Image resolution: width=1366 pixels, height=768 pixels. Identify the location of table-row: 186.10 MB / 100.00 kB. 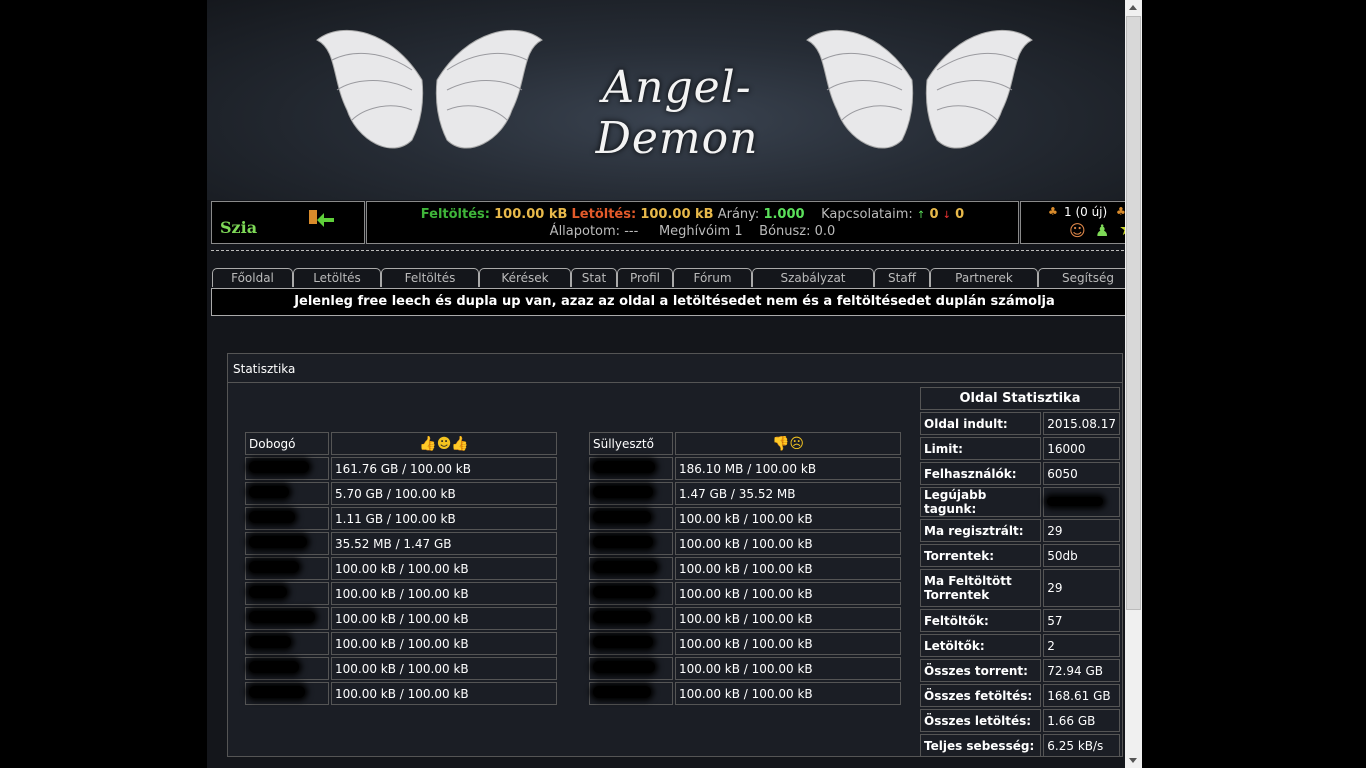
(745, 468).